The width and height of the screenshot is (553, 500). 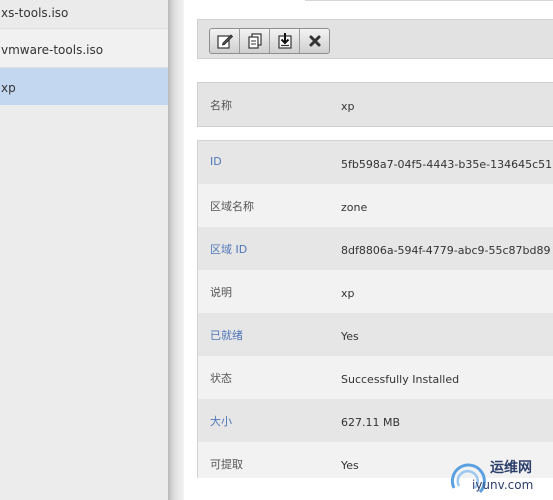 What do you see at coordinates (375, 334) in the screenshot?
I see `detail-row-ready: 已就绪 Yes` at bounding box center [375, 334].